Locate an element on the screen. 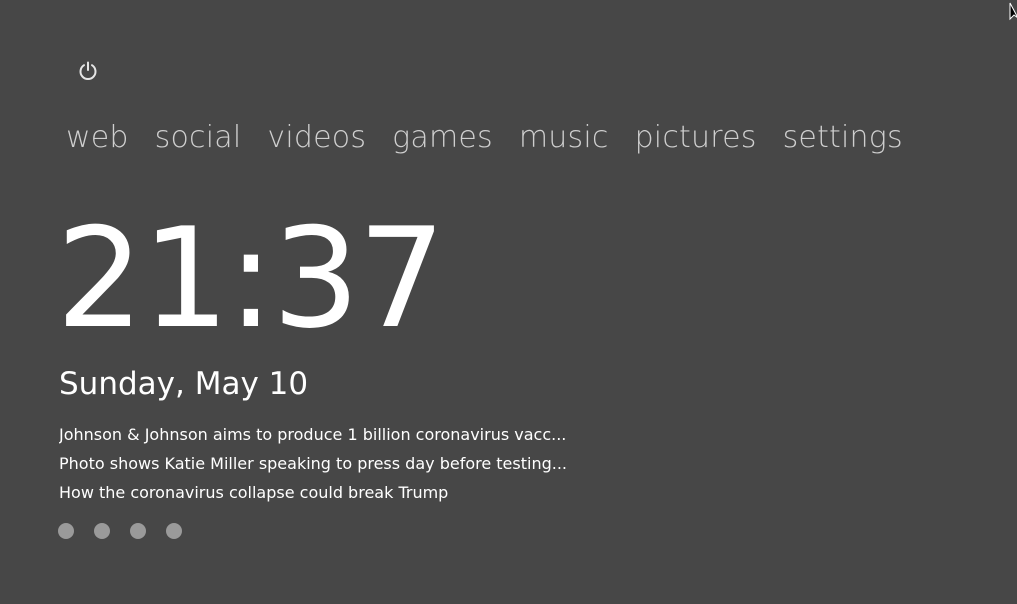 This screenshot has height=604, width=1017. nav-item-settings: settings is located at coordinates (843, 138).